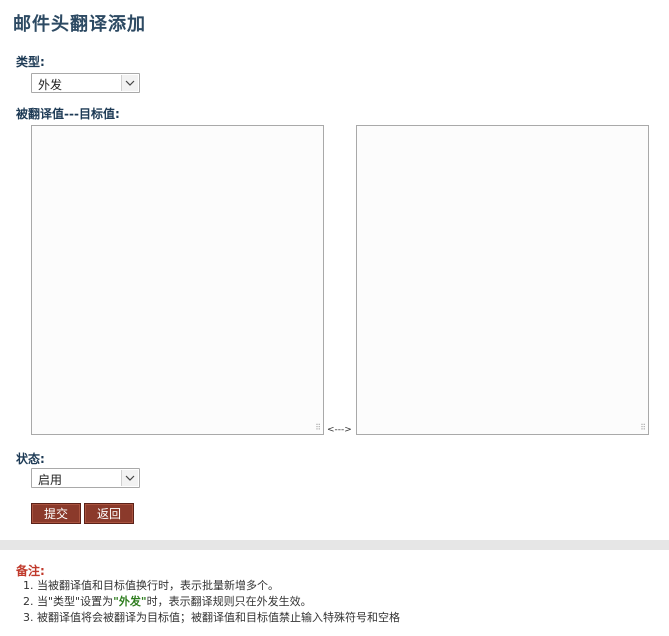 This screenshot has height=636, width=669. Describe the element at coordinates (109, 513) in the screenshot. I see `back-button: 返回` at that location.